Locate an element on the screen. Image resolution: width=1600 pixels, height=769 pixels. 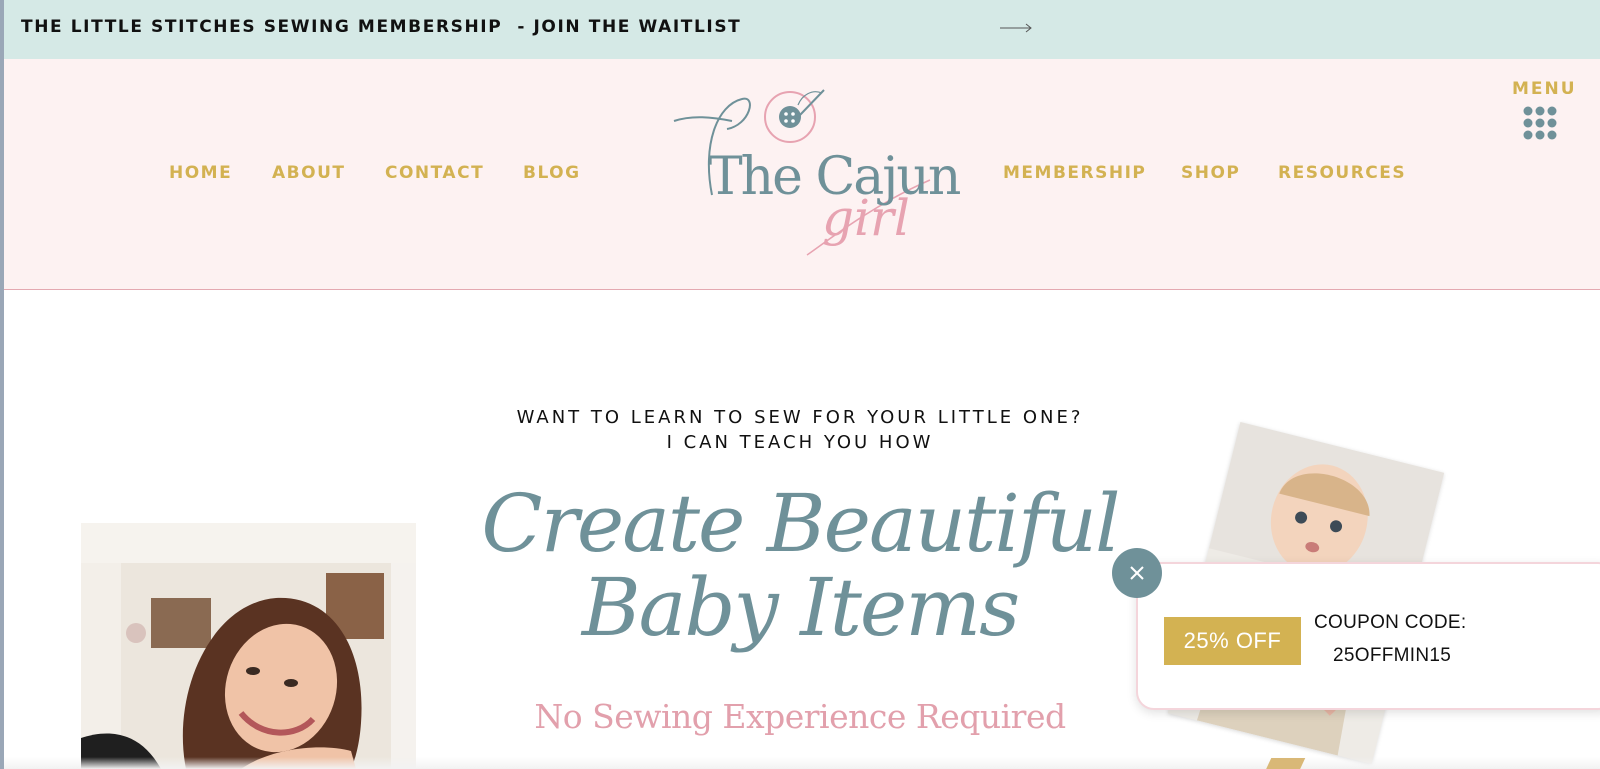
hero-photo-woman is located at coordinates (248, 646).